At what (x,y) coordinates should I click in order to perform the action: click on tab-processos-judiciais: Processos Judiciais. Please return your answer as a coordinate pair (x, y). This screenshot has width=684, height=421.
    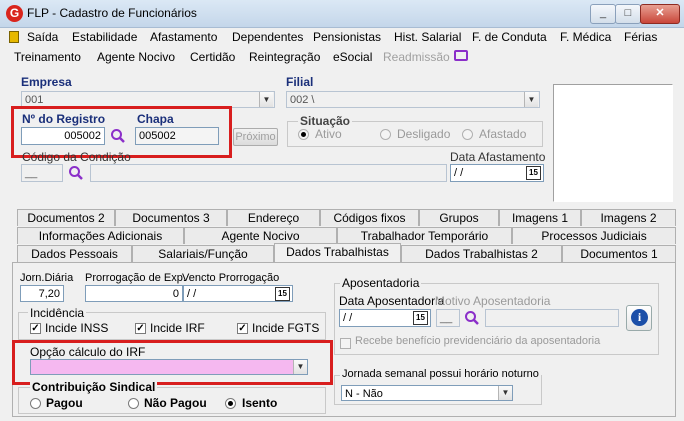
    Looking at the image, I should click on (594, 235).